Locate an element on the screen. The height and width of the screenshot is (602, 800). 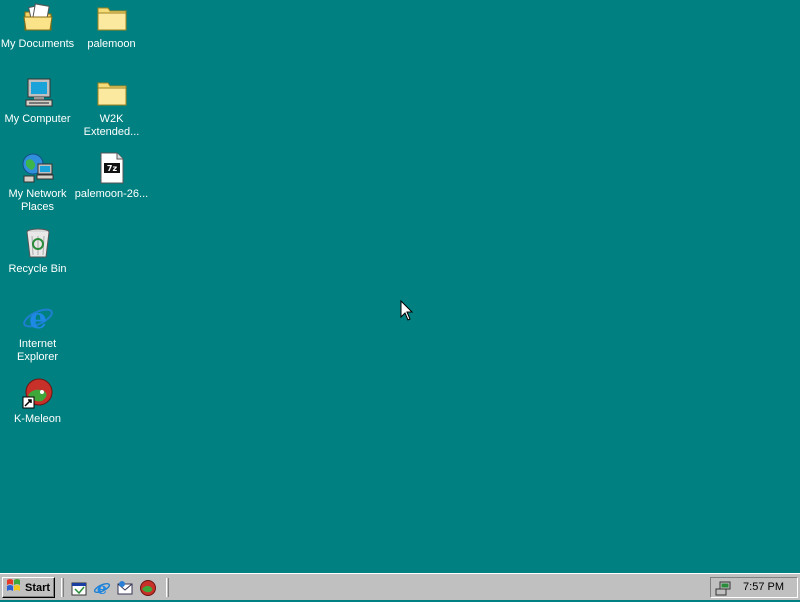
desktop-icon-recycle-bin: Recycle Bin is located at coordinates (37, 251).